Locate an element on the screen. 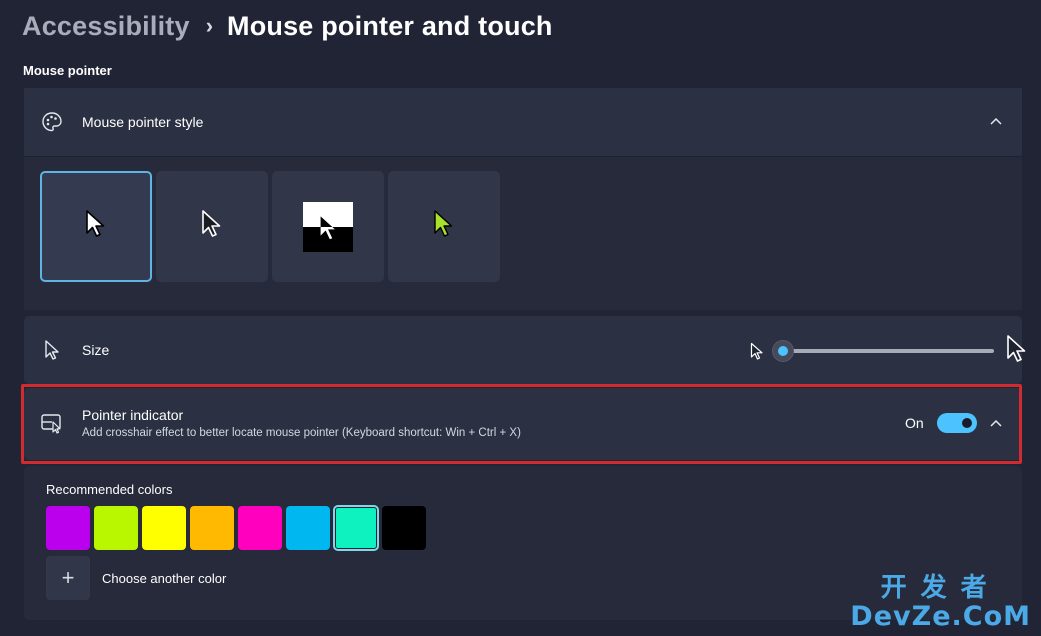  white-cursor-icon is located at coordinates (96, 226).